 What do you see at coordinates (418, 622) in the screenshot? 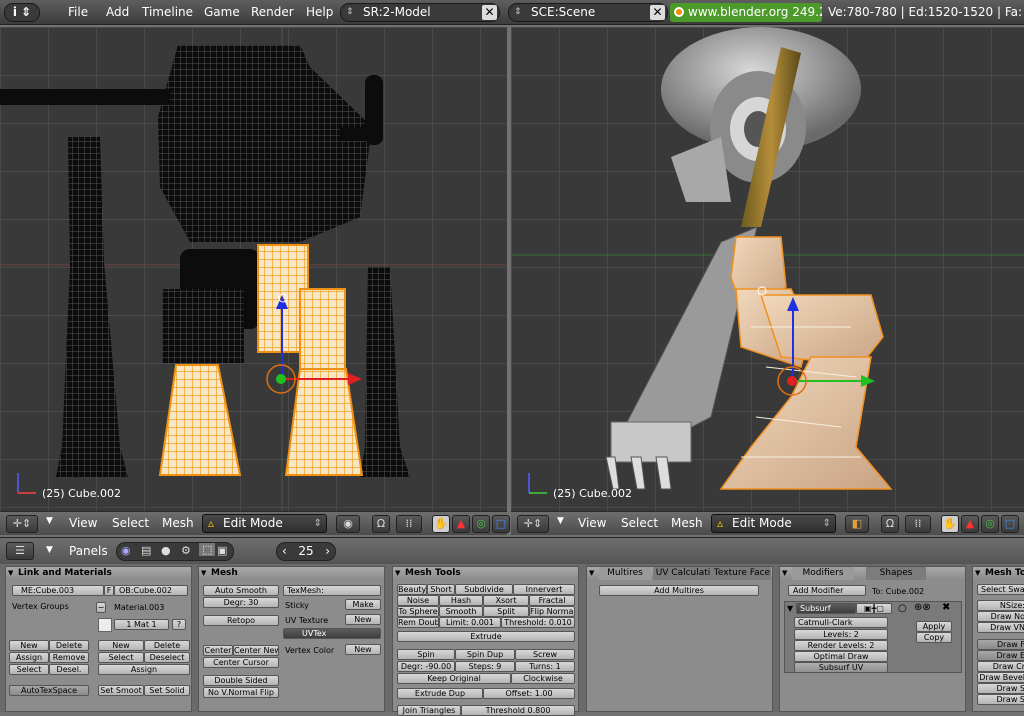
I see `rem-doubles-button: Rem Doubl` at bounding box center [418, 622].